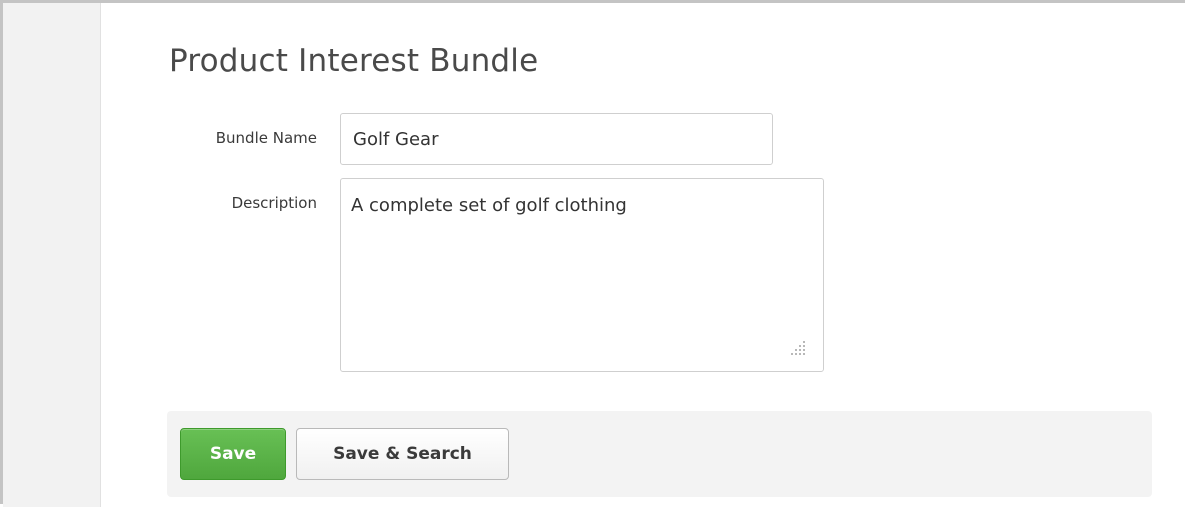 The image size is (1185, 507). Describe the element at coordinates (402, 454) in the screenshot. I see `save-and-search-button: Save & Search` at that location.